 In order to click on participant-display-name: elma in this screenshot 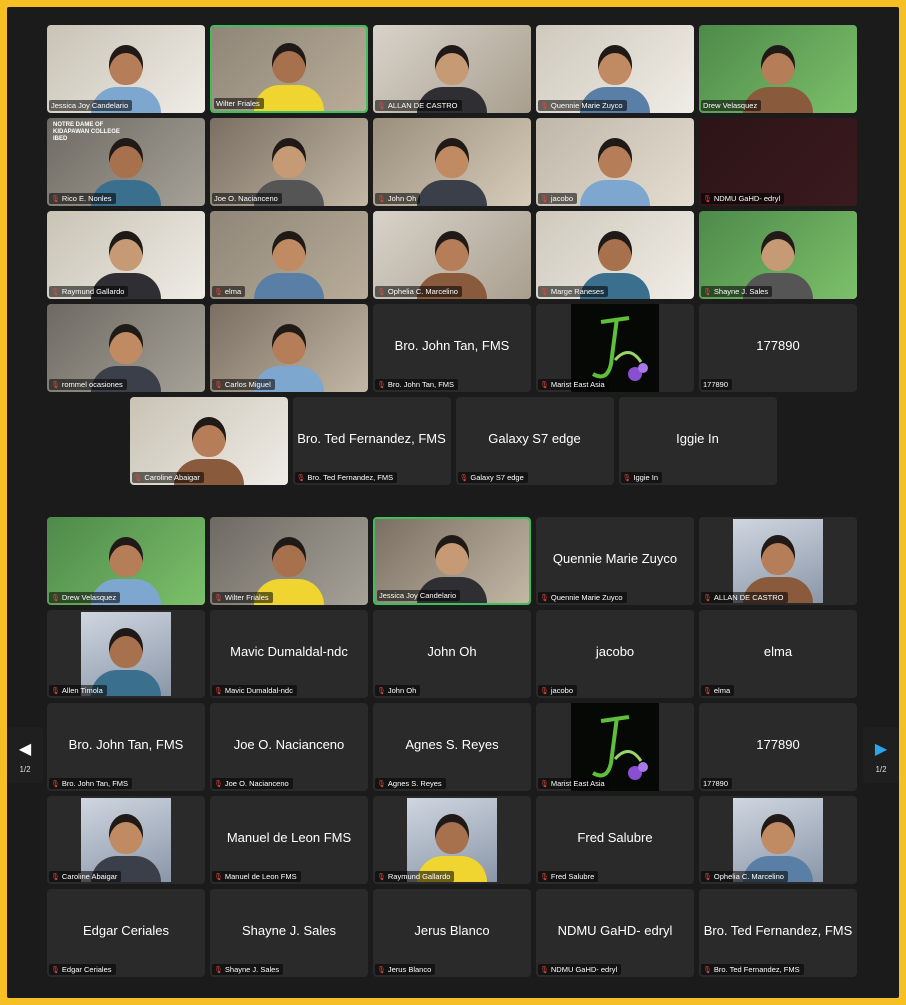, I will do `click(778, 651)`.